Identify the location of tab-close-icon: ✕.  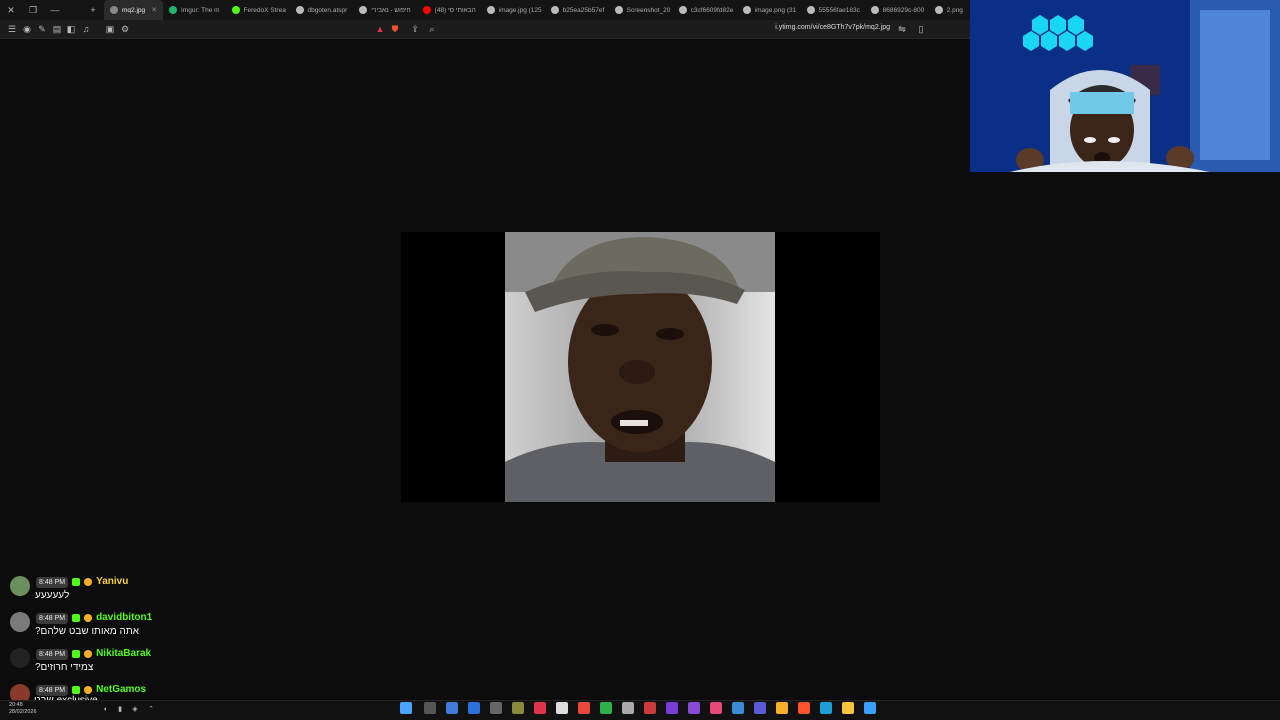
(154, 10).